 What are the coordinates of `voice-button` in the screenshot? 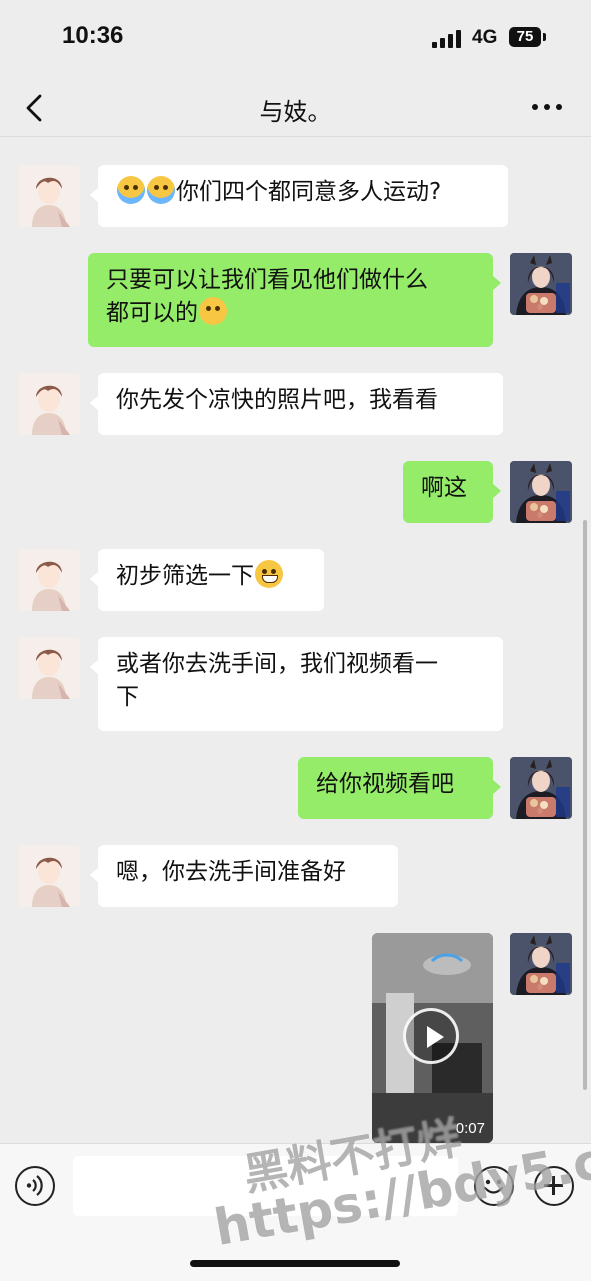 It's located at (35, 1186).